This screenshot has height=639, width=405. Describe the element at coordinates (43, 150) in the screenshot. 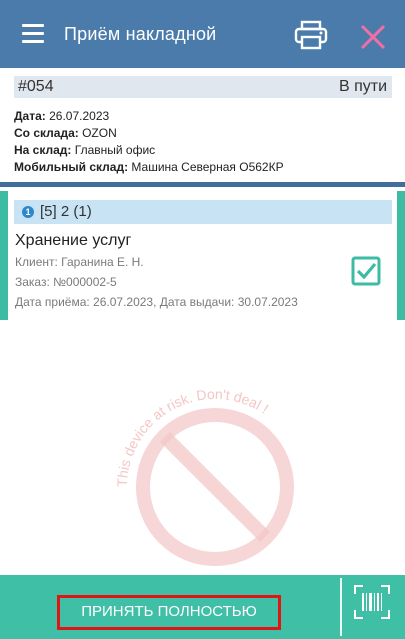

I see `to-warehouse-label: На склад:` at that location.